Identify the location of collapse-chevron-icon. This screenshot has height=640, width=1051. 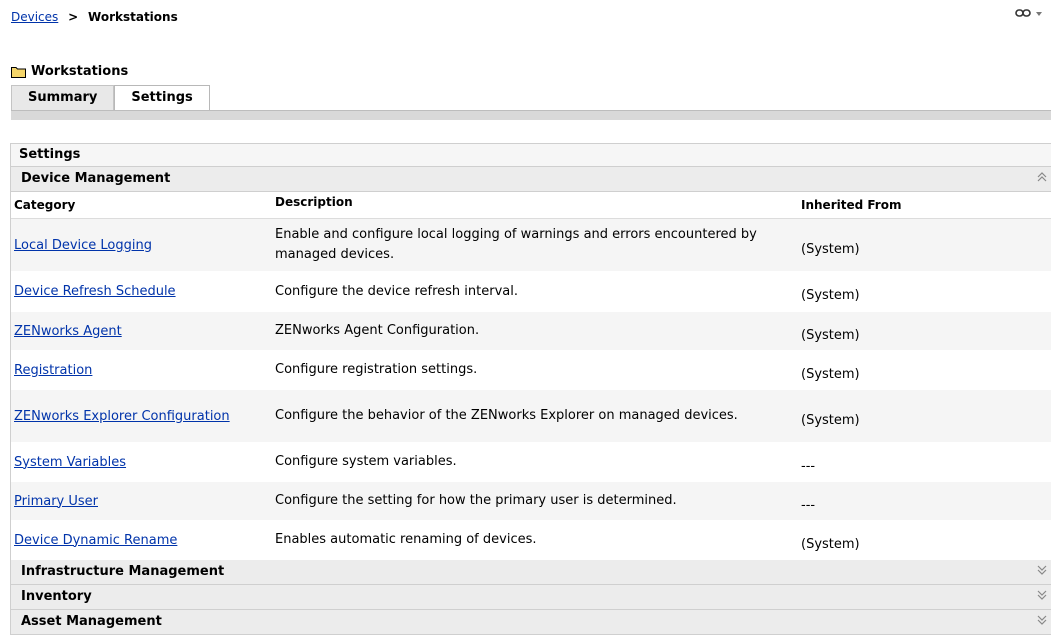
(1042, 179).